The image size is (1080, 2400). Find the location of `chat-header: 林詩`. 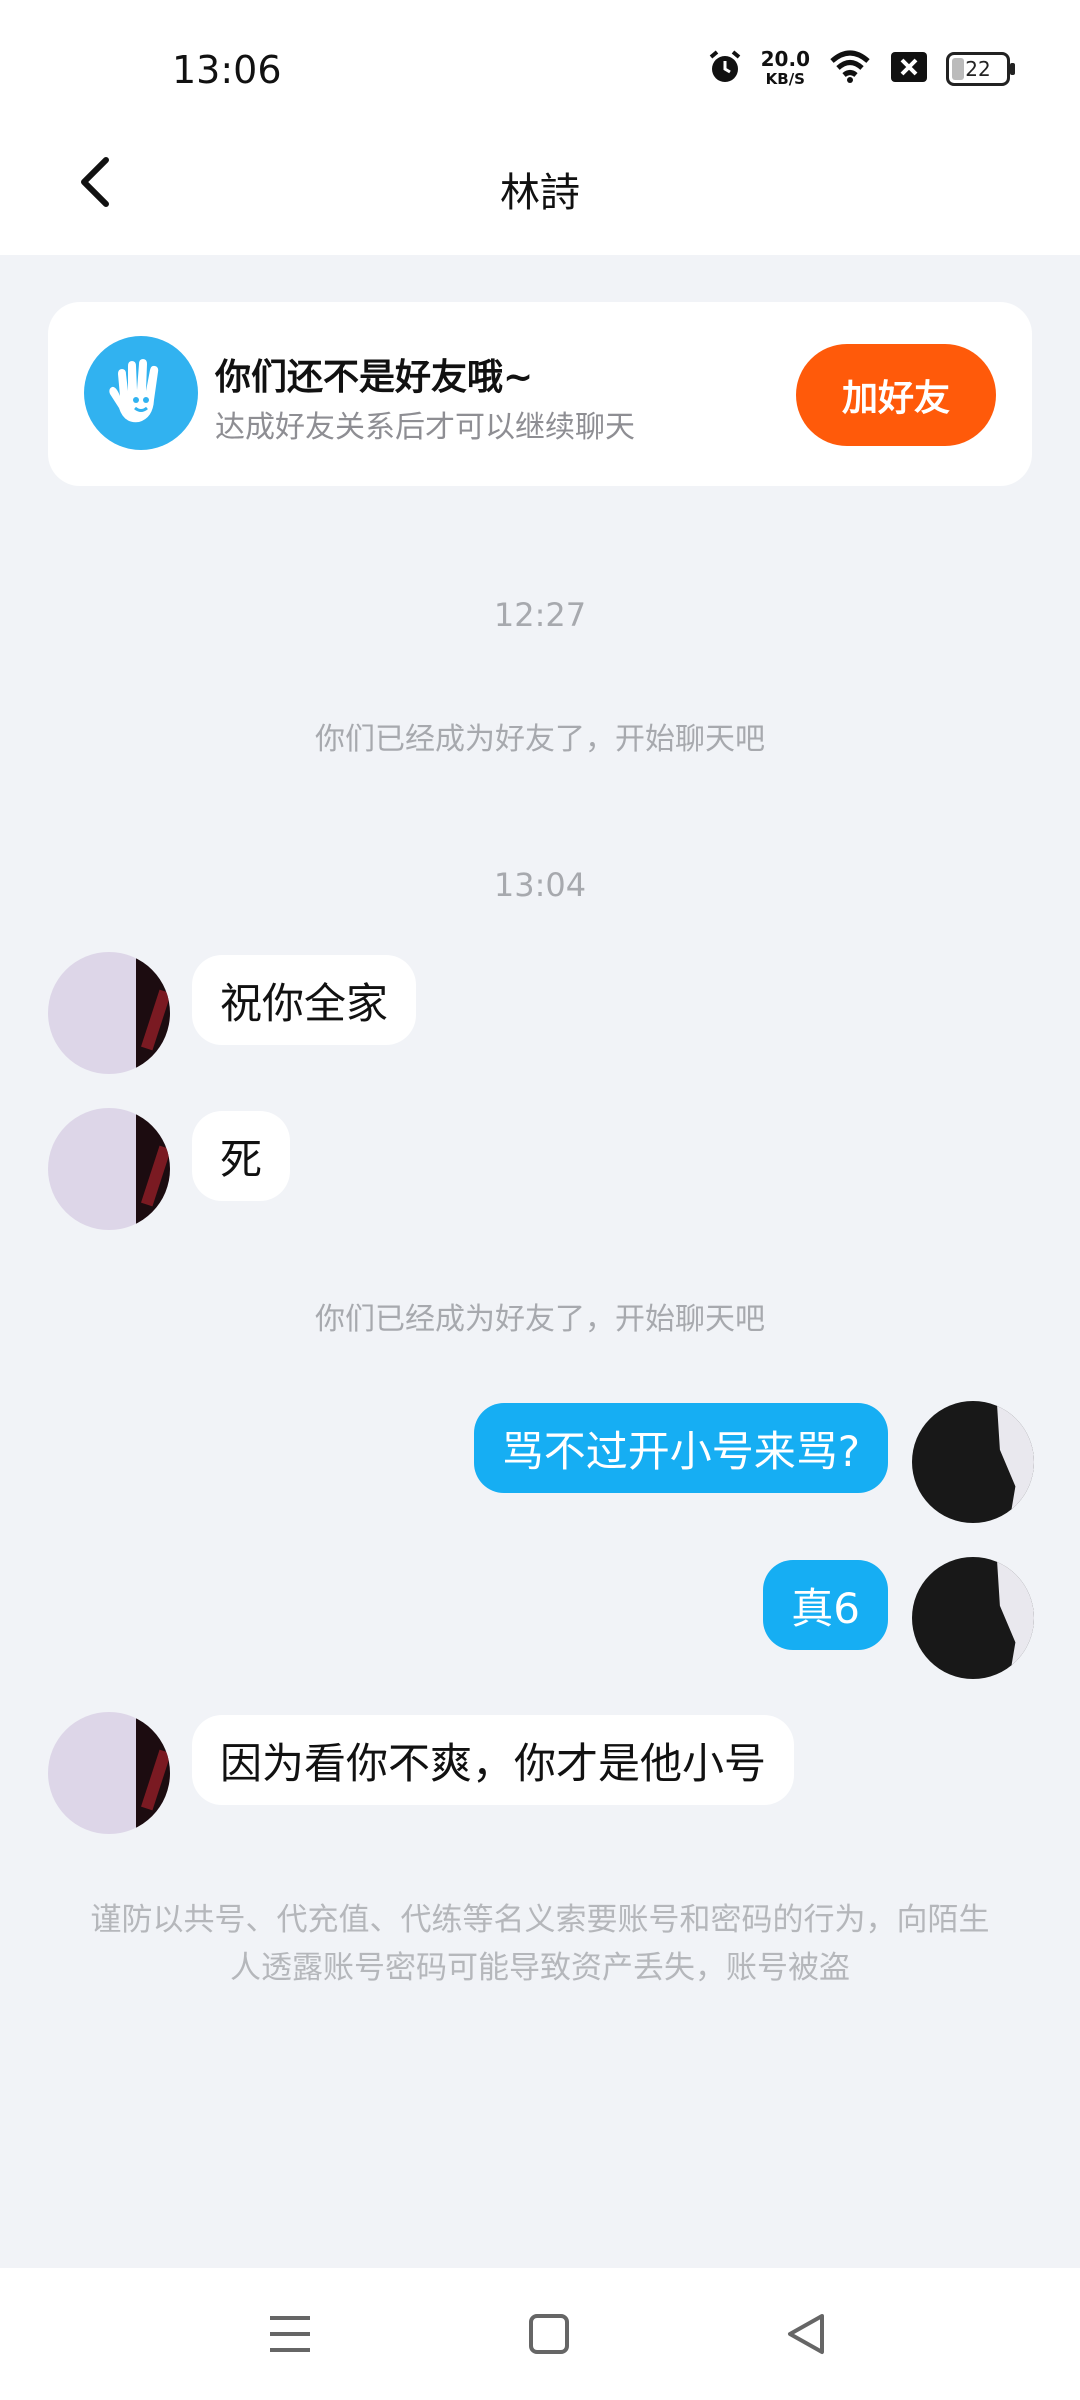

chat-header: 林詩 is located at coordinates (540, 187).